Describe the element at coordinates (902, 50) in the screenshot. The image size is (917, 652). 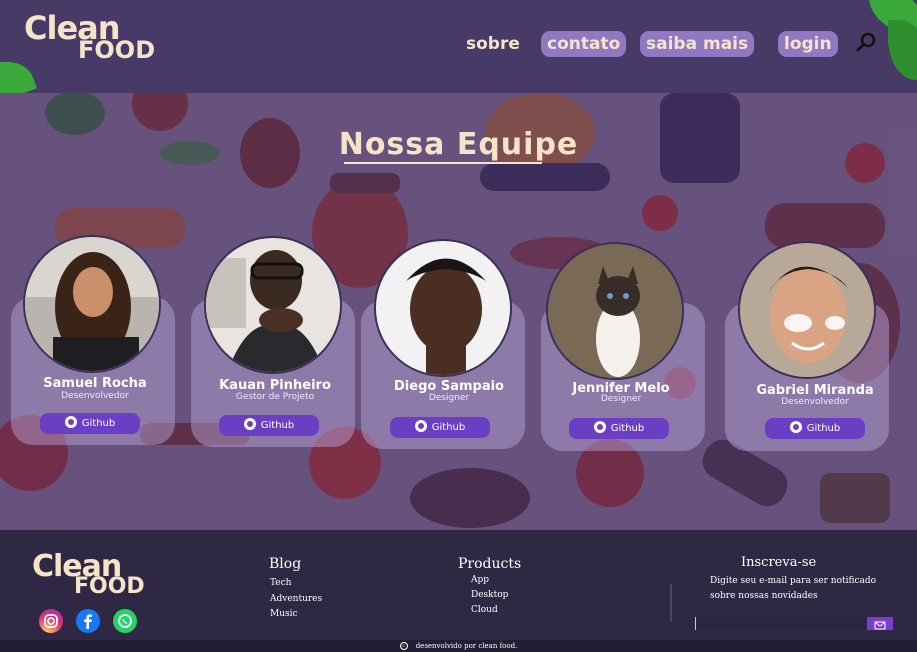
I see `leaf-decoration` at that location.